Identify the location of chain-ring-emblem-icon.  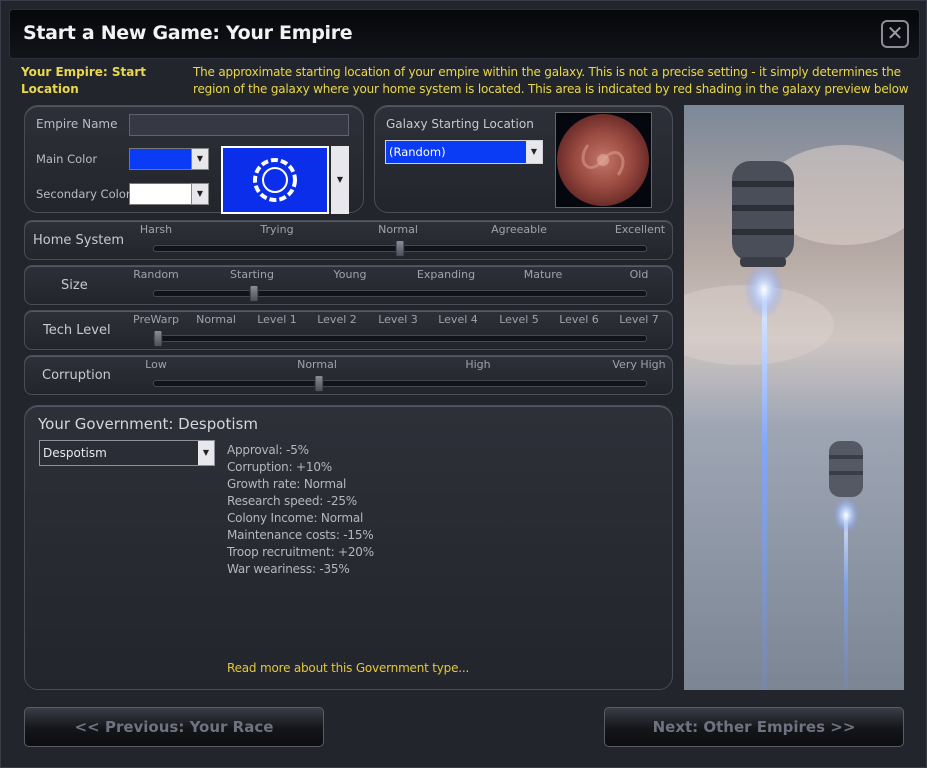
(275, 180).